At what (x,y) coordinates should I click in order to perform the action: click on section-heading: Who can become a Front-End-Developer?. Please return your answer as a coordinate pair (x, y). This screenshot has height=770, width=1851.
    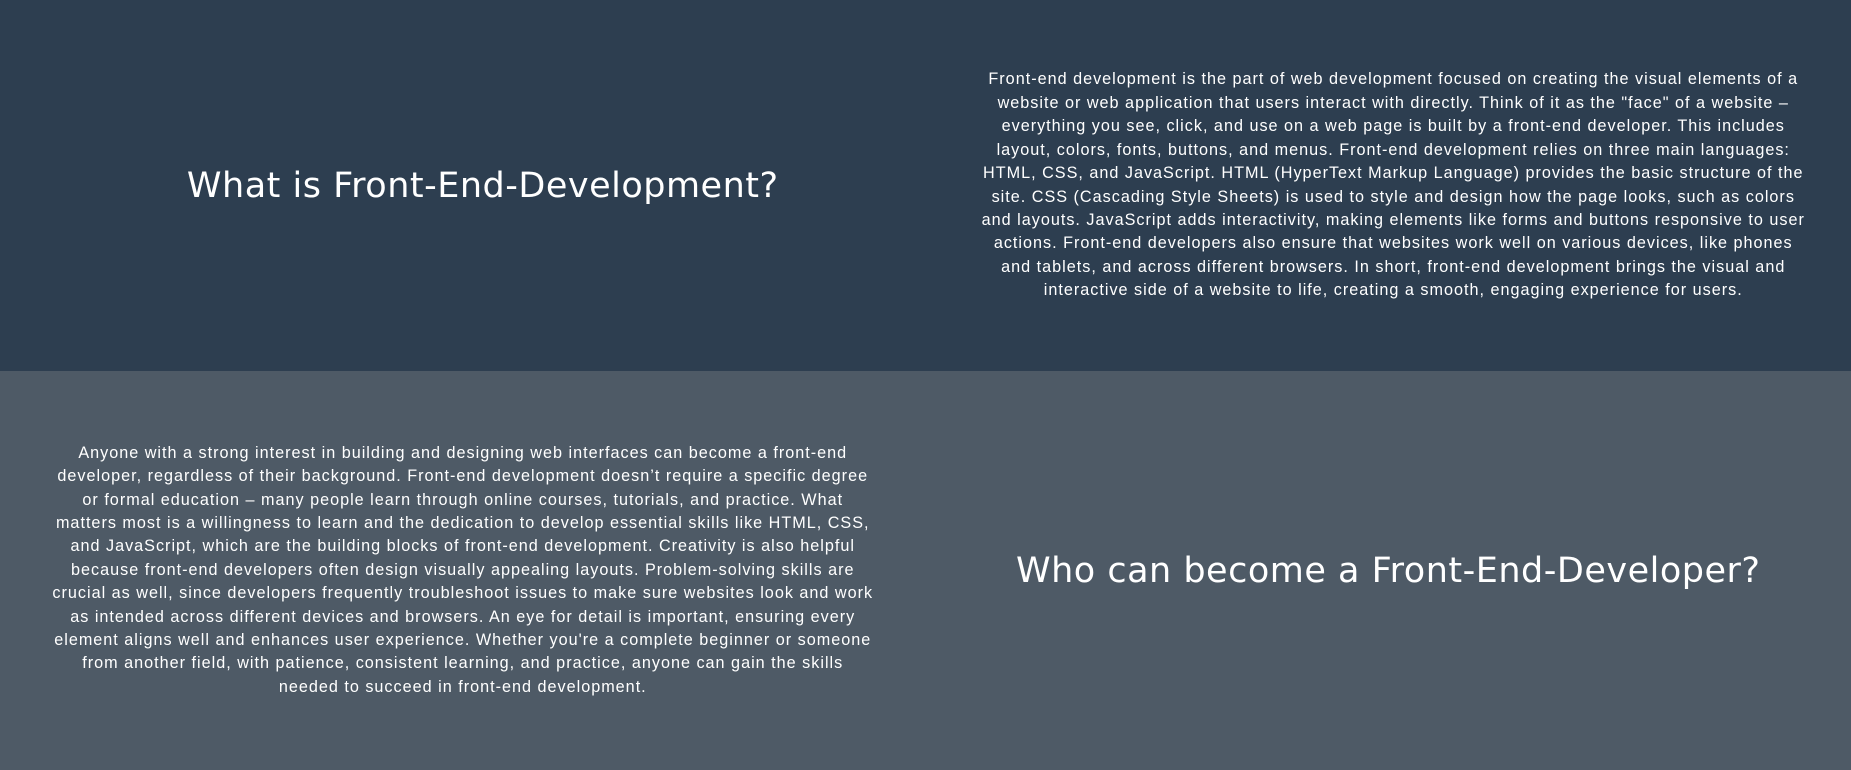
    Looking at the image, I should click on (1388, 570).